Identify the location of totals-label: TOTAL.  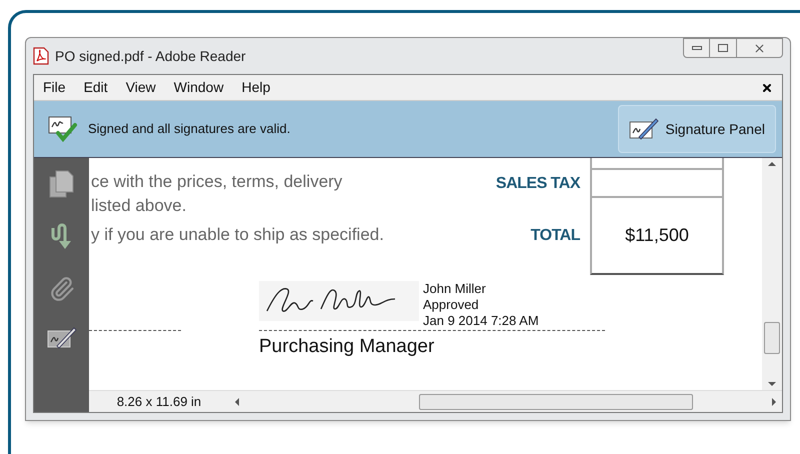
(555, 236).